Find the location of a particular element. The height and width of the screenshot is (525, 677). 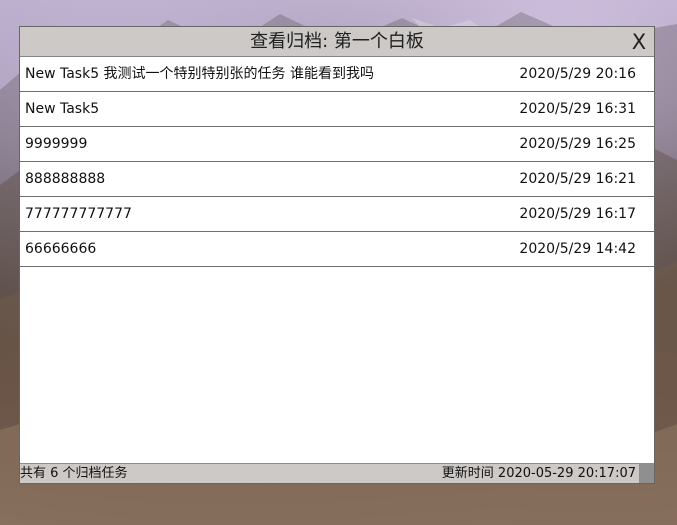

window-title: 查看归档: 第一个白板 is located at coordinates (337, 41).